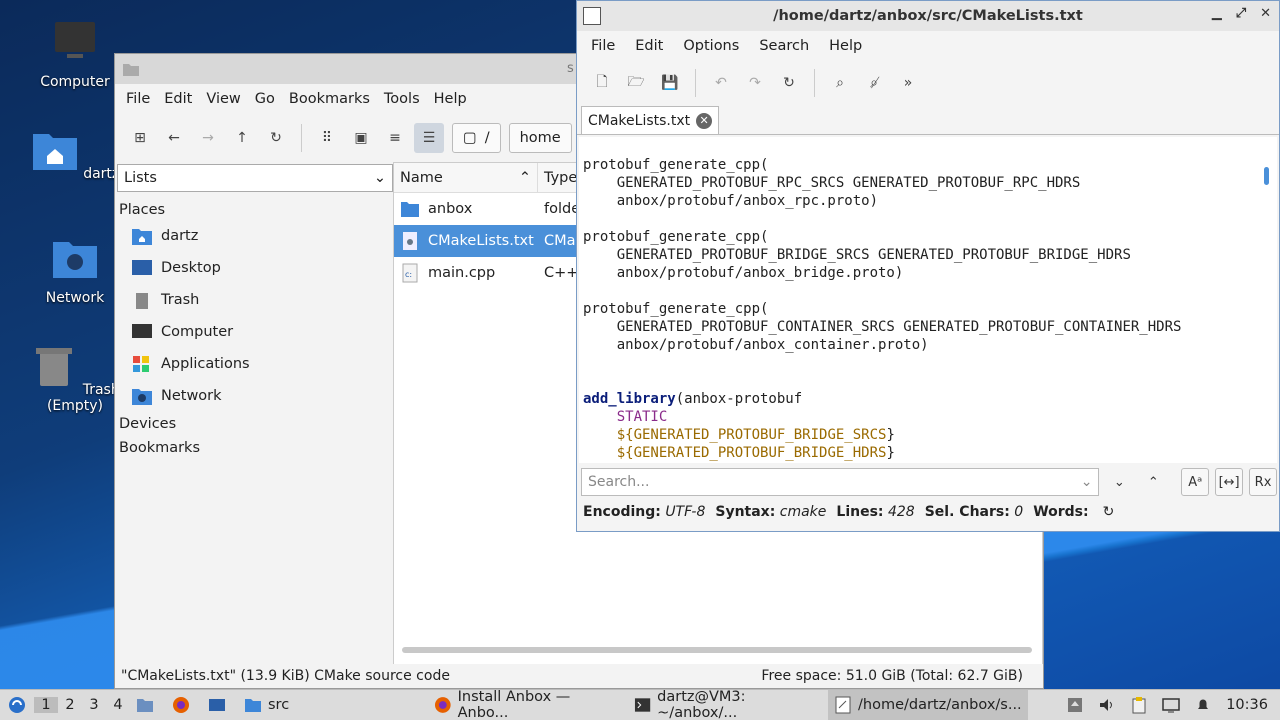 This screenshot has width=1280, height=720. I want to click on tab-cmakelists: CMakeLists.txt ✕, so click(650, 120).